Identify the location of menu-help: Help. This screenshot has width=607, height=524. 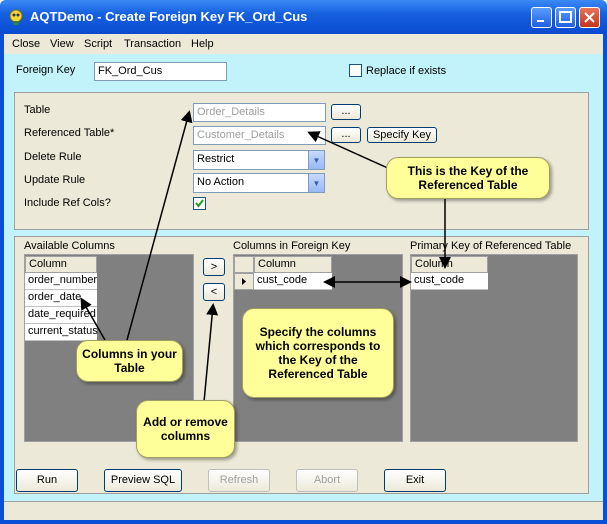
(202, 44).